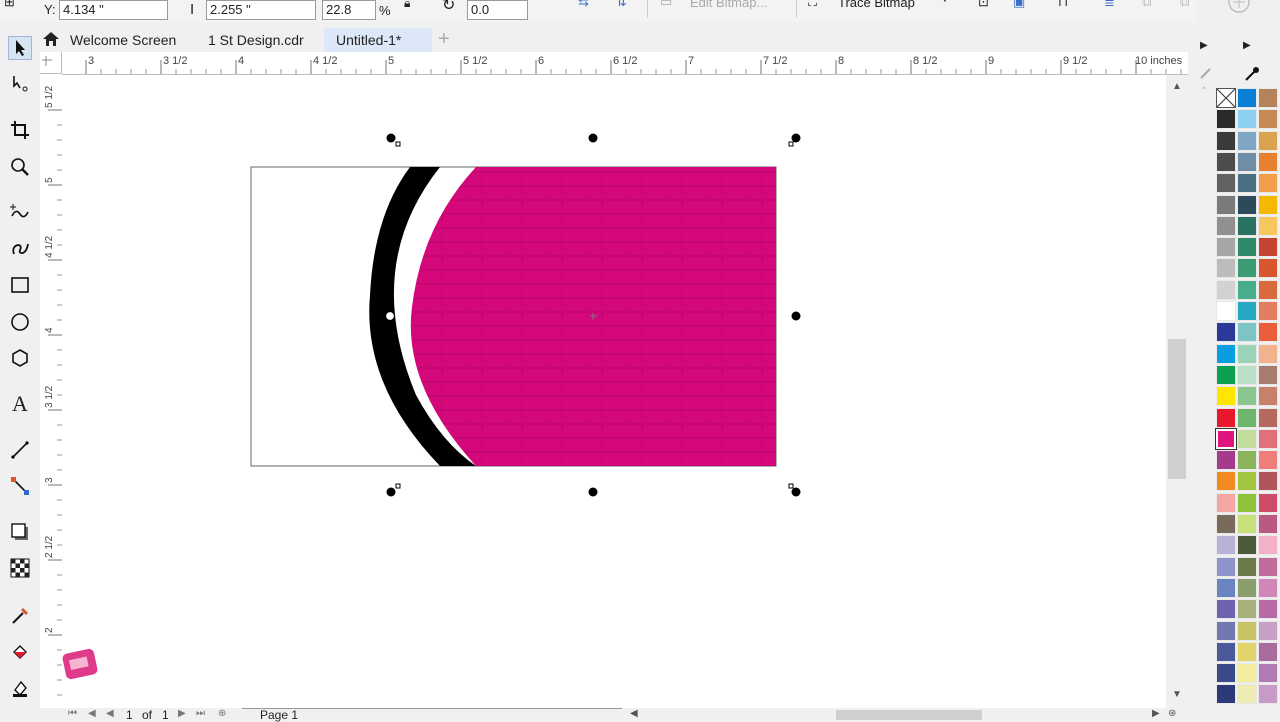 The height and width of the screenshot is (722, 1280). I want to click on height-field: 2.255 ", so click(261, 10).